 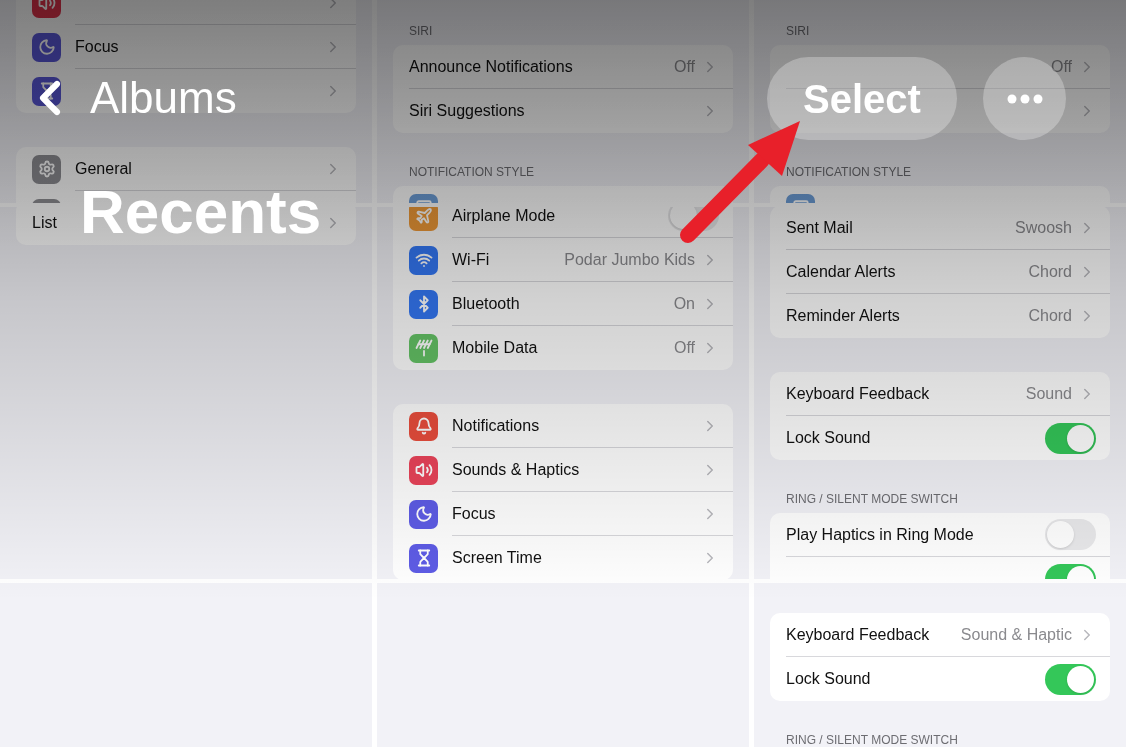 I want to click on setting-value: Sound, so click(x=1048, y=393).